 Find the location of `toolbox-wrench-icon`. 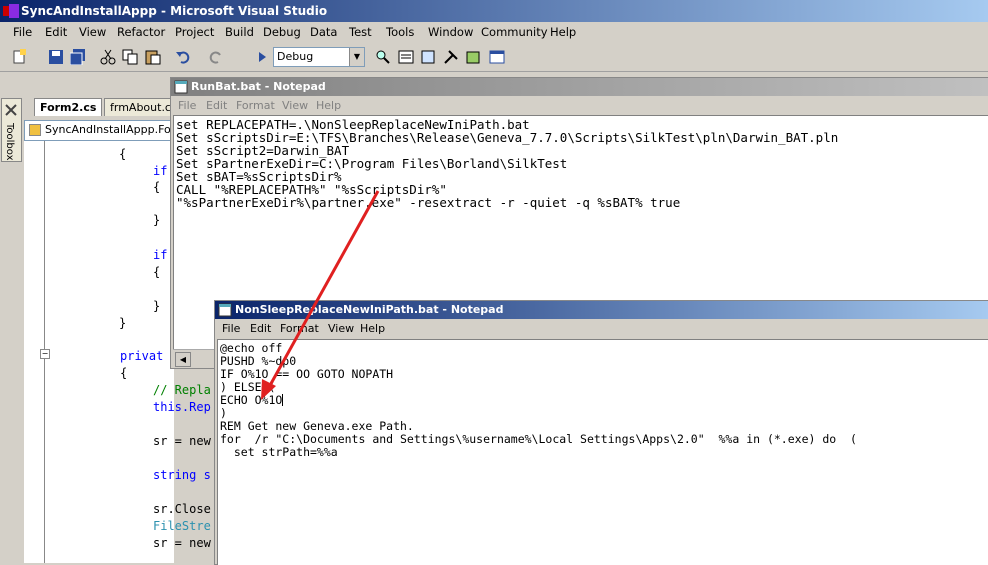

toolbox-wrench-icon is located at coordinates (11, 110).